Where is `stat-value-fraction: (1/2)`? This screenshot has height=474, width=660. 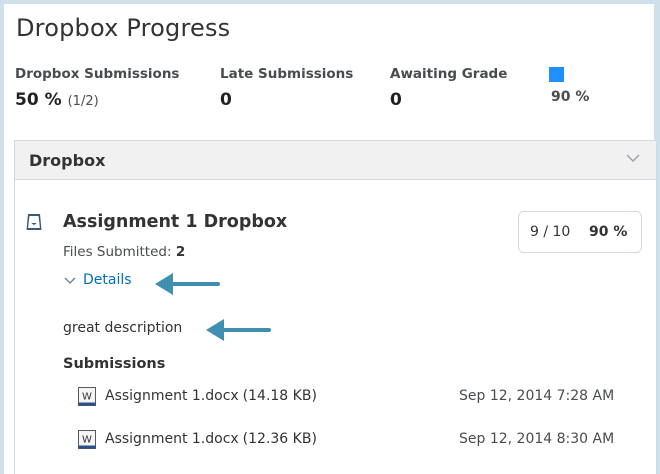
stat-value-fraction: (1/2) is located at coordinates (83, 101).